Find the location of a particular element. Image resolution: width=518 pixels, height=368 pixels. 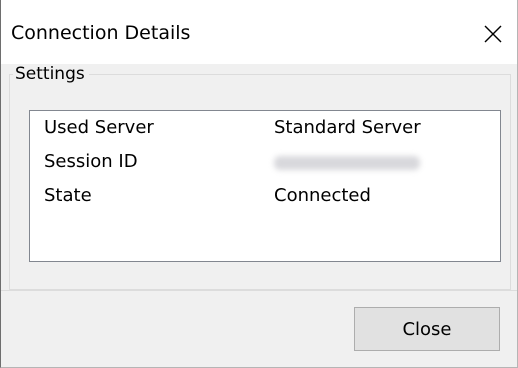

dialog-title: Connection Details is located at coordinates (101, 33).